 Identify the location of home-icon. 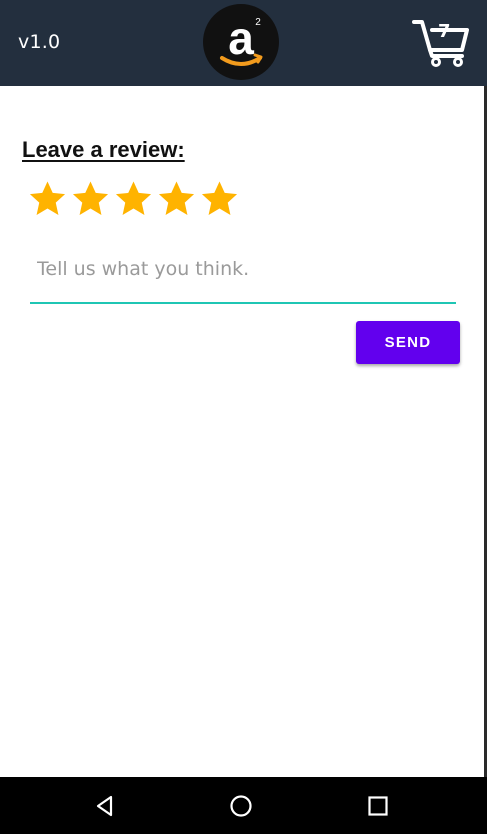
(241, 806).